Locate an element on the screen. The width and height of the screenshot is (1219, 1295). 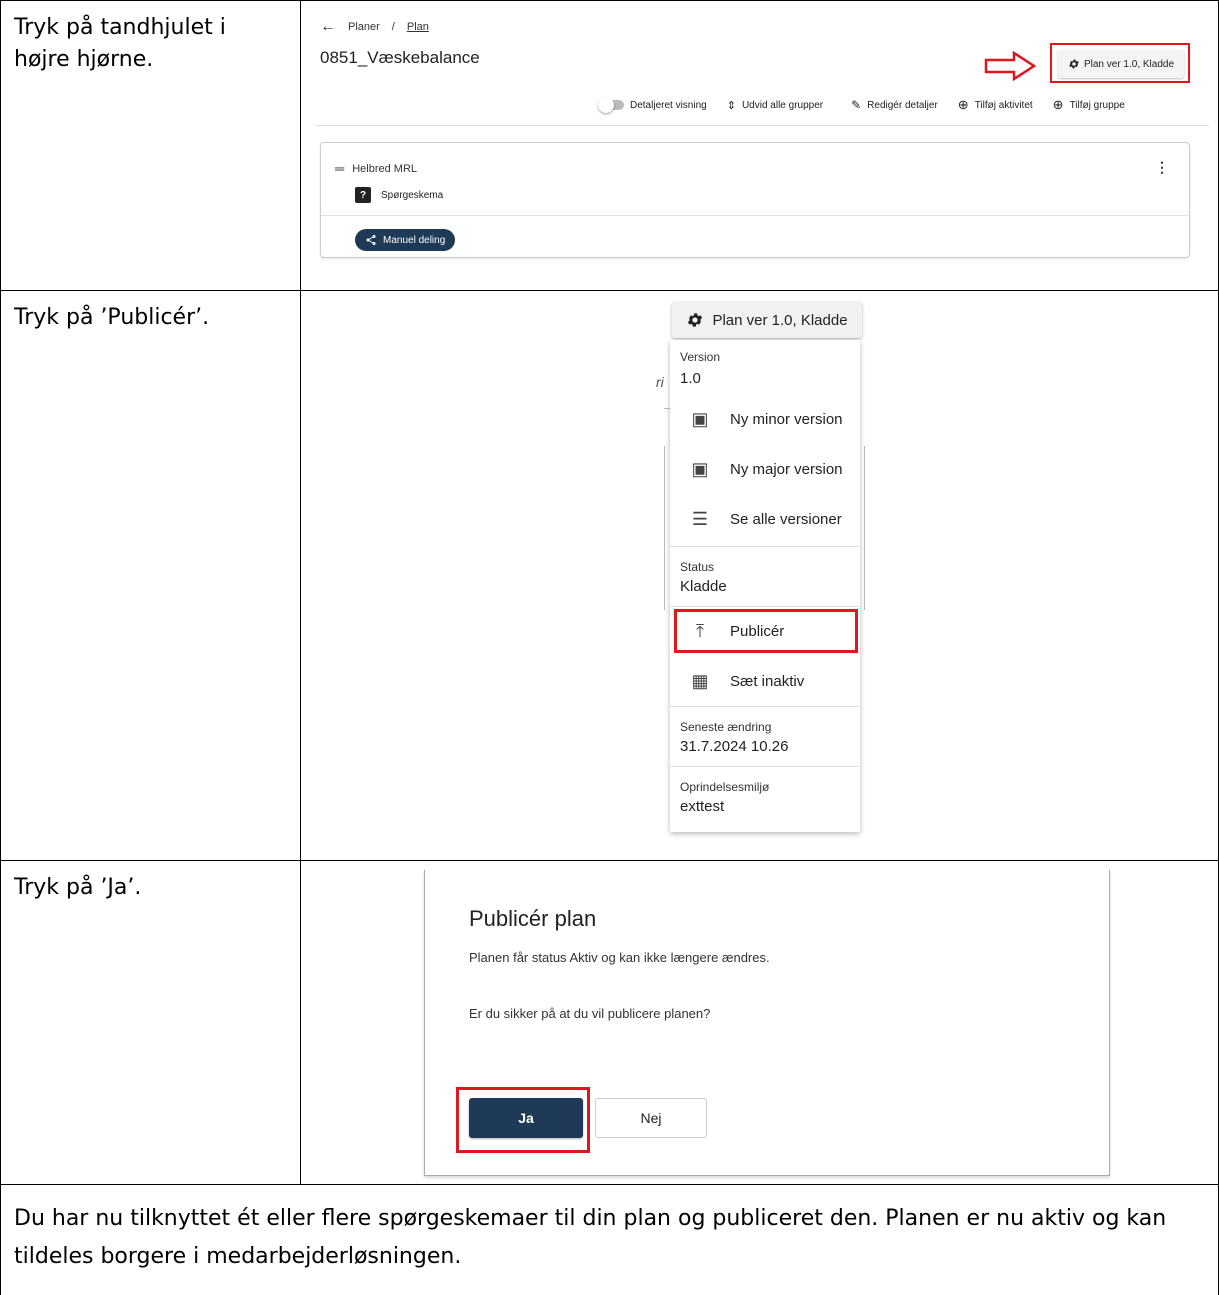
menu-item-set-inactive: ▦ Sæt inaktiv is located at coordinates (765, 681).